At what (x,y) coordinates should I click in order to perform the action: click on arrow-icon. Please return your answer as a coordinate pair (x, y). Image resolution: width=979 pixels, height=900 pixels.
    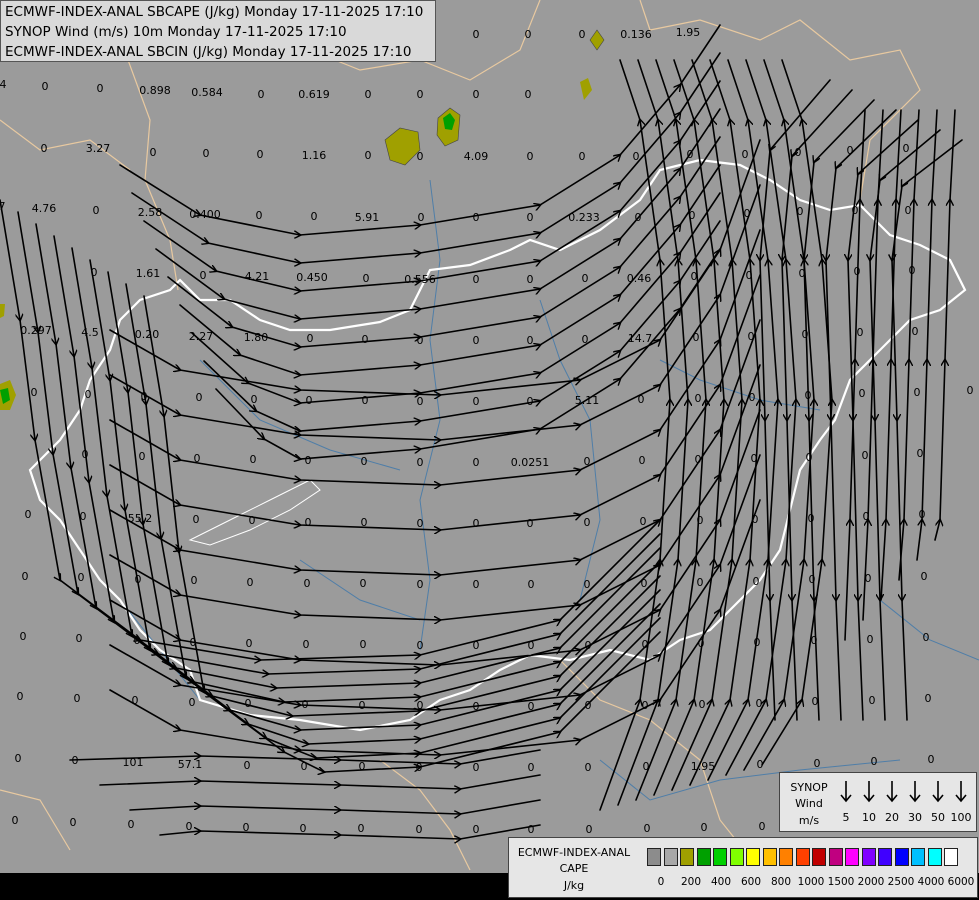
    Looking at the image, I should click on (869, 792).